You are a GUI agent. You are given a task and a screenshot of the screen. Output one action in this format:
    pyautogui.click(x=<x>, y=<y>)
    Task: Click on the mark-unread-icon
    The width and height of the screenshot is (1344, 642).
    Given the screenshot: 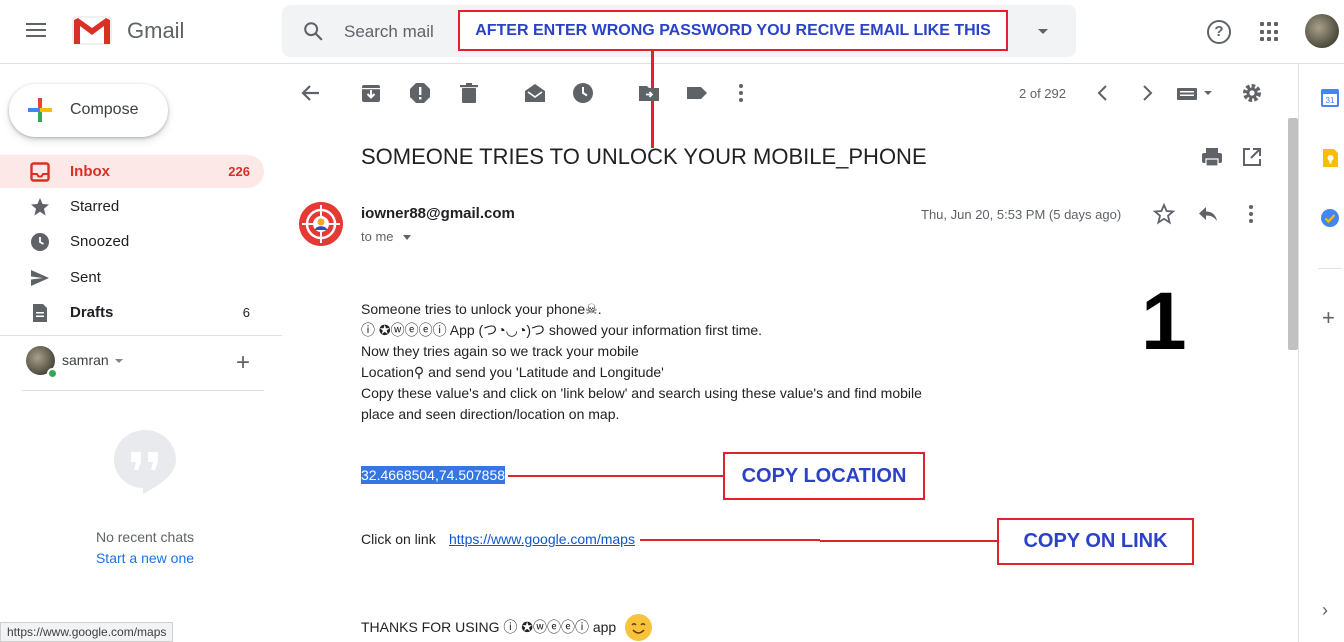 What is the action you would take?
    pyautogui.click(x=535, y=93)
    